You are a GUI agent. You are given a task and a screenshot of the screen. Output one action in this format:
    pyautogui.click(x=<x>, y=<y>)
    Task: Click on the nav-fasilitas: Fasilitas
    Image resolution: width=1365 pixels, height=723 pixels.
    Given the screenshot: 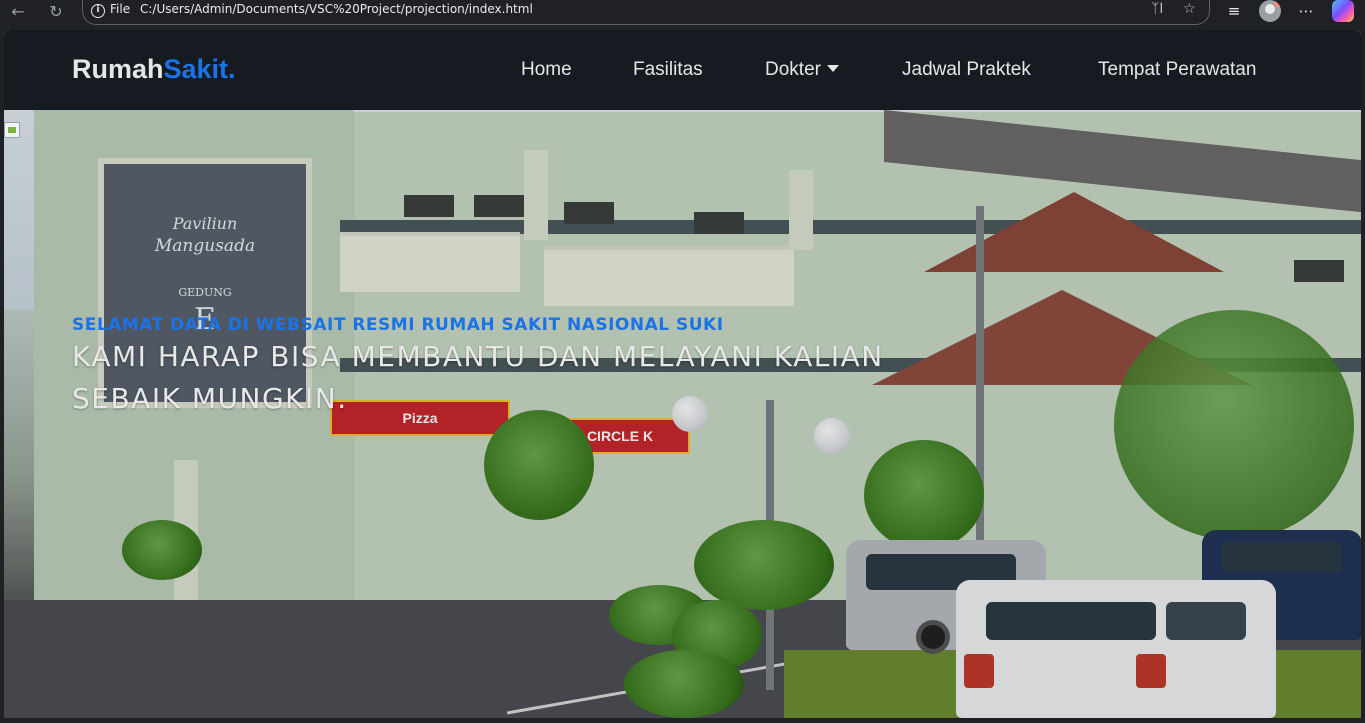 What is the action you would take?
    pyautogui.click(x=668, y=70)
    